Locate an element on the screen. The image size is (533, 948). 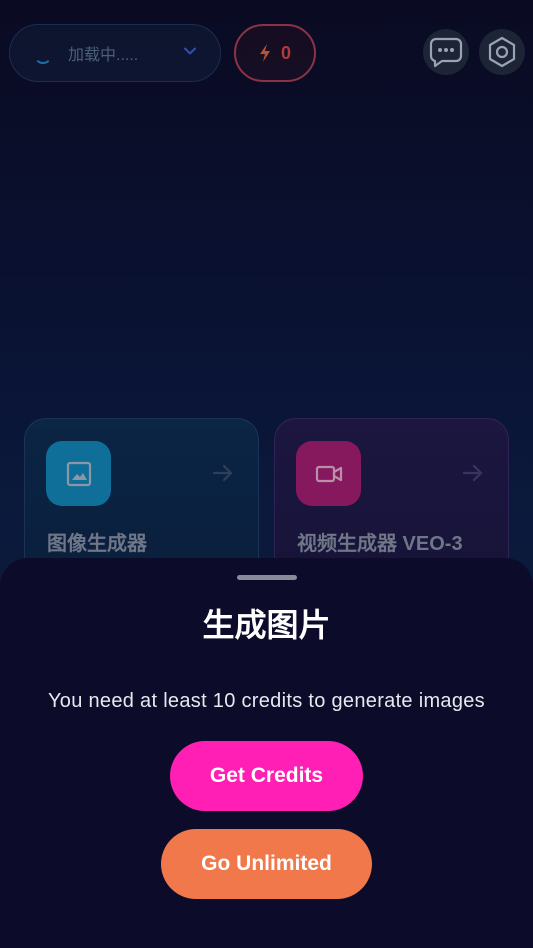
settings-button is located at coordinates (502, 52).